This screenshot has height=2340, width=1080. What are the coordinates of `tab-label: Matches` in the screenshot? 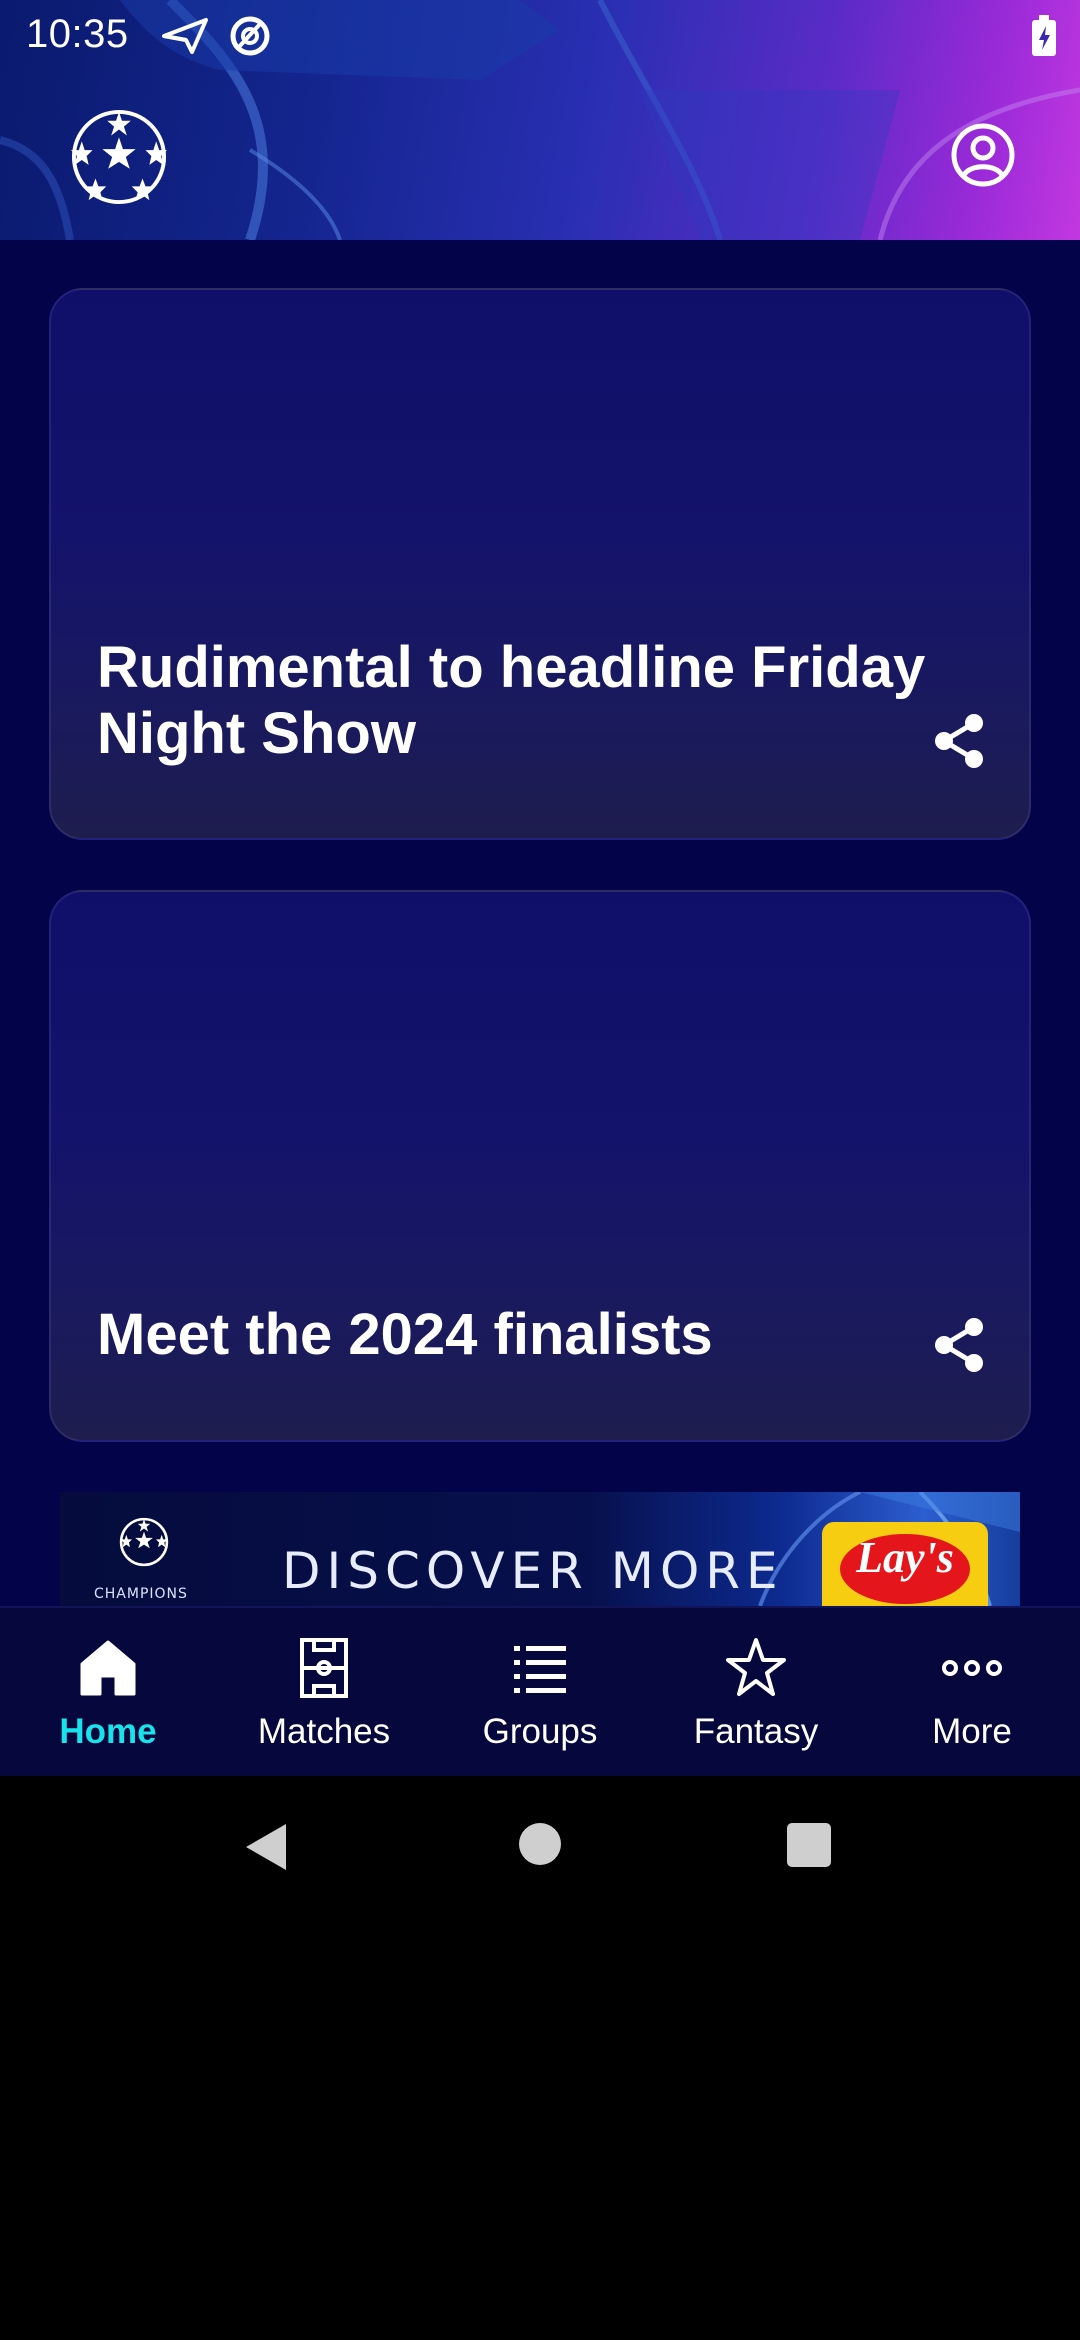 It's located at (324, 1731).